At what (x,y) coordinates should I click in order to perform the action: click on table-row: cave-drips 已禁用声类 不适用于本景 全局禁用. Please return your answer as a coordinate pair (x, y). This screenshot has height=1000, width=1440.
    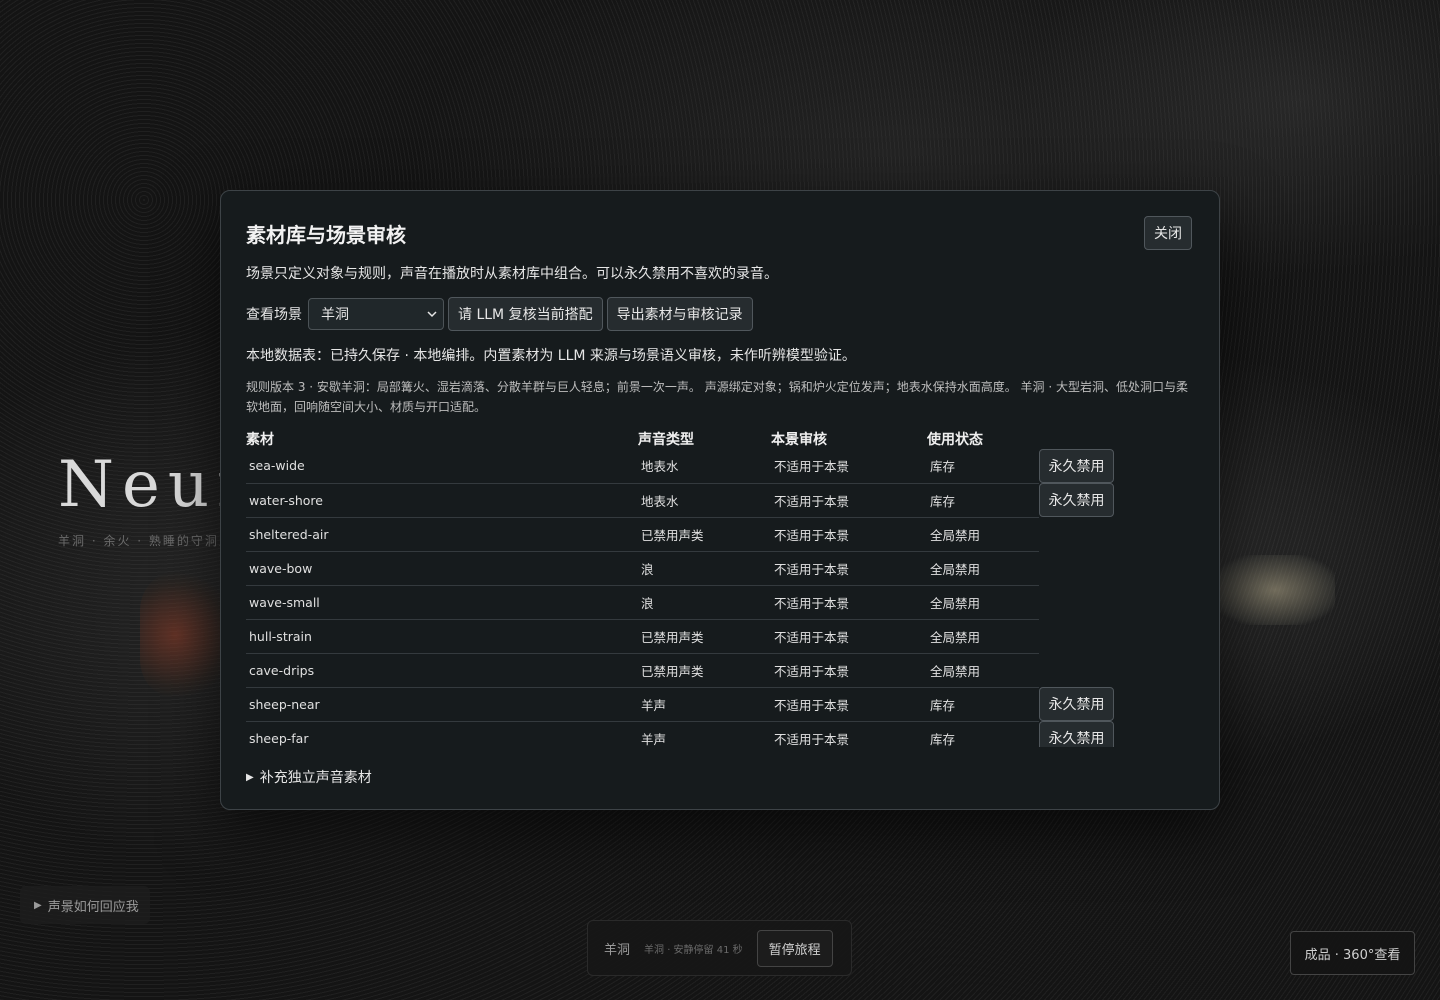
    Looking at the image, I should click on (721, 670).